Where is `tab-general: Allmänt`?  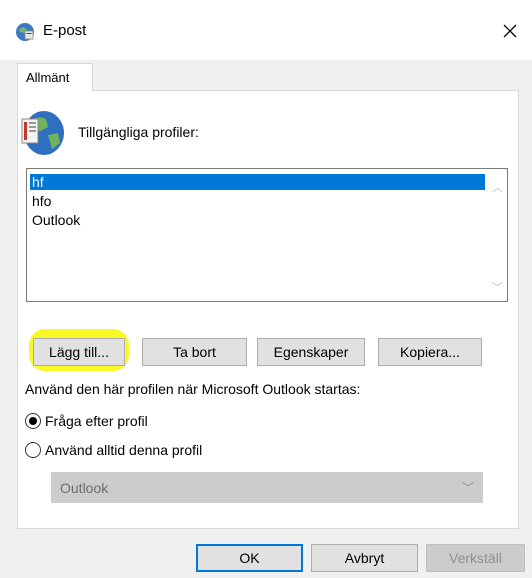
tab-general: Allmänt is located at coordinates (55, 77).